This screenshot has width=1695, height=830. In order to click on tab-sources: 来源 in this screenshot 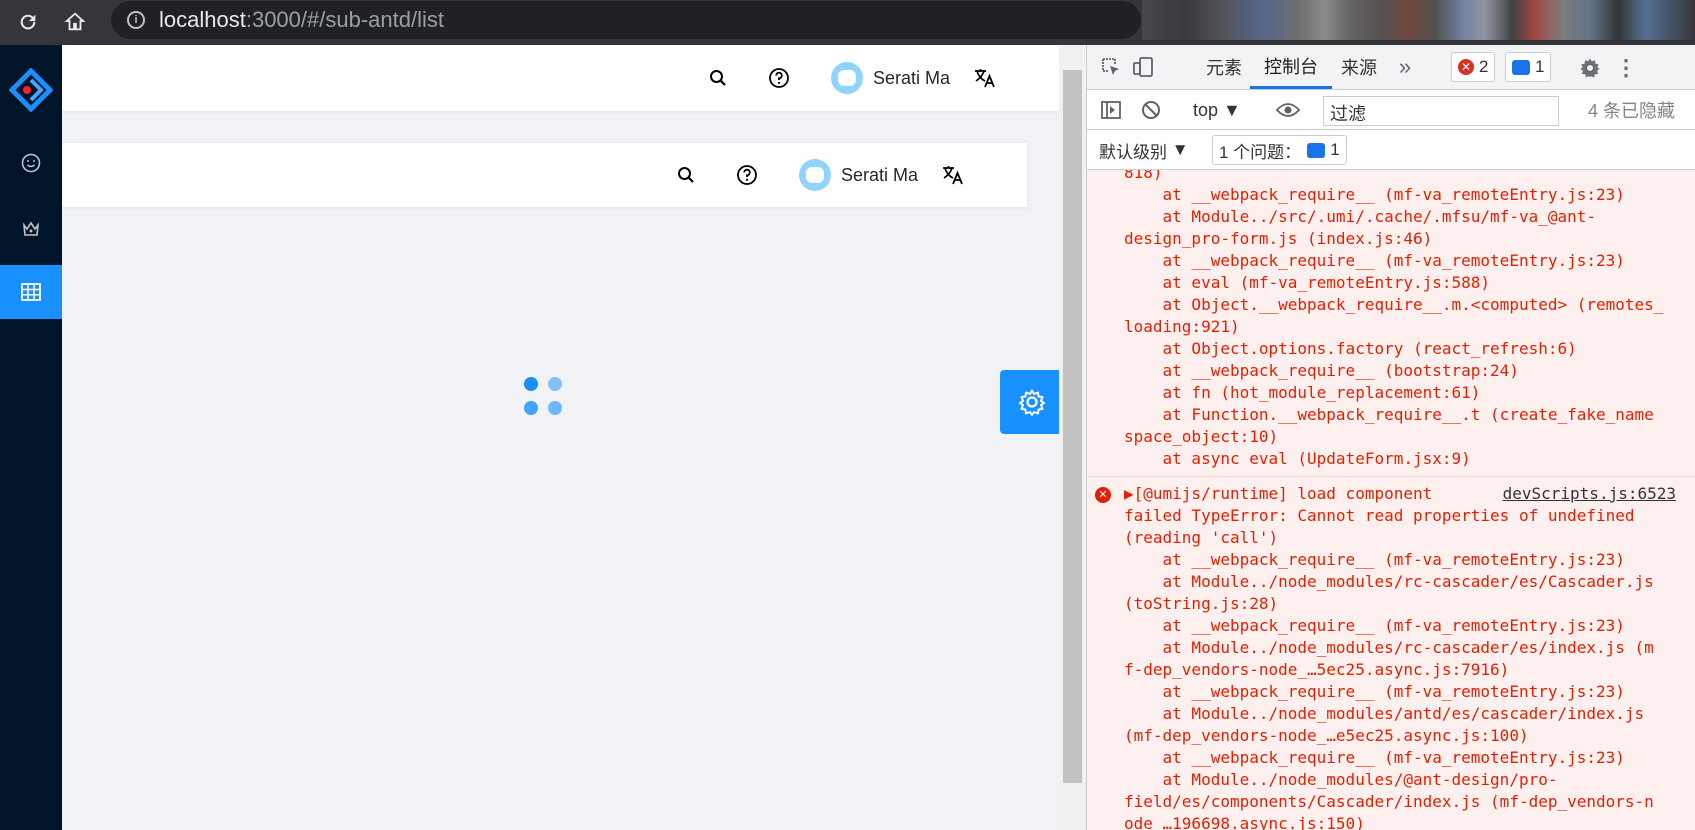, I will do `click(1359, 67)`.